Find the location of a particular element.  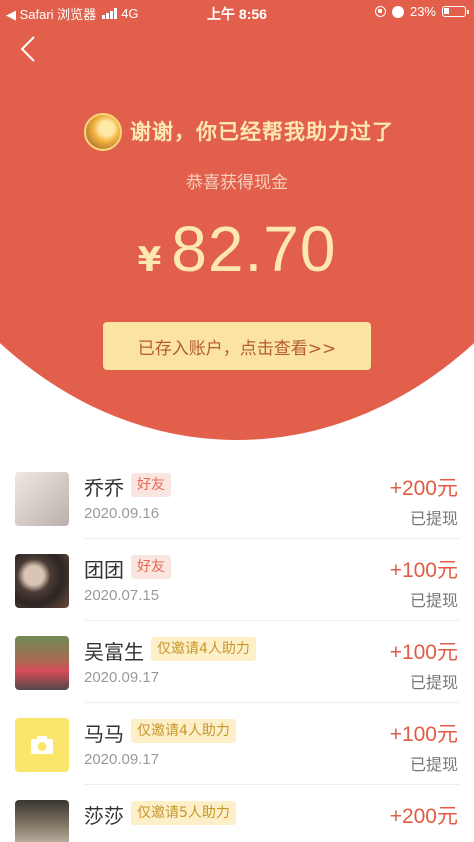

battery-percent: 23% is located at coordinates (422, 11).